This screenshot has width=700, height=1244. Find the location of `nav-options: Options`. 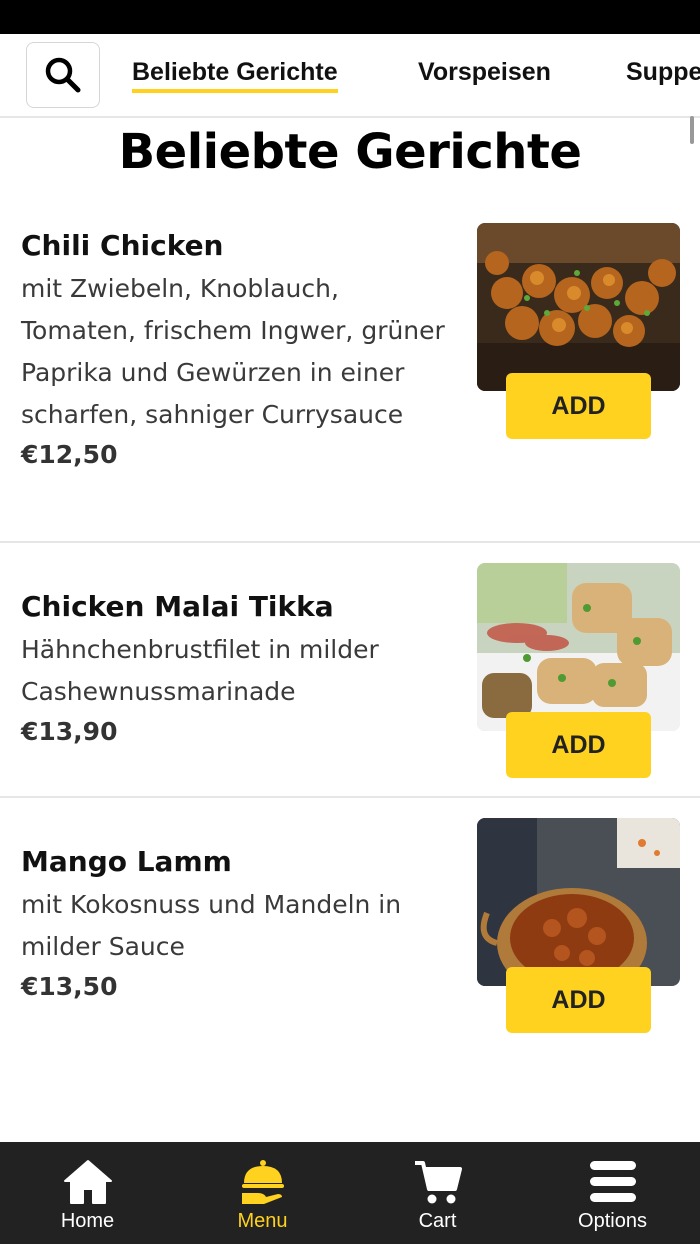

nav-options: Options is located at coordinates (612, 1193).